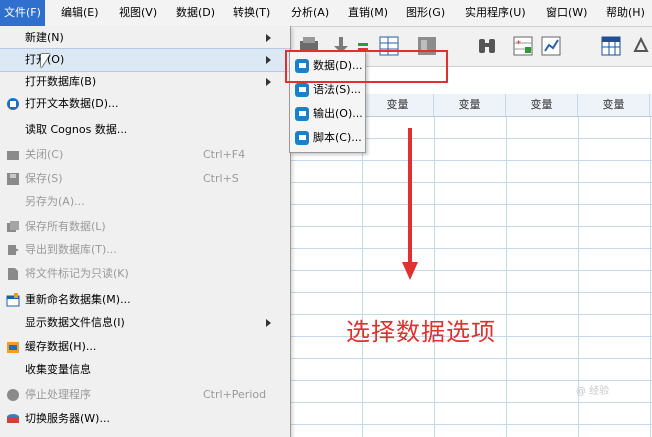  Describe the element at coordinates (13, 300) in the screenshot. I see `rename-dataset-icon` at that location.